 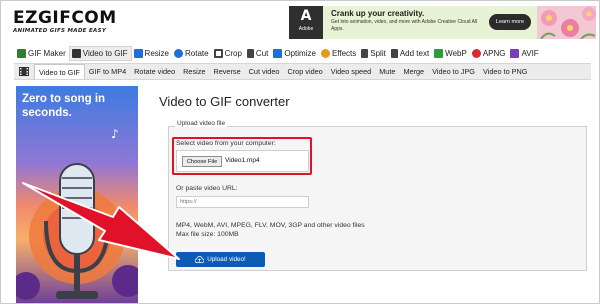 I want to click on tab-mute: Mute, so click(x=387, y=71).